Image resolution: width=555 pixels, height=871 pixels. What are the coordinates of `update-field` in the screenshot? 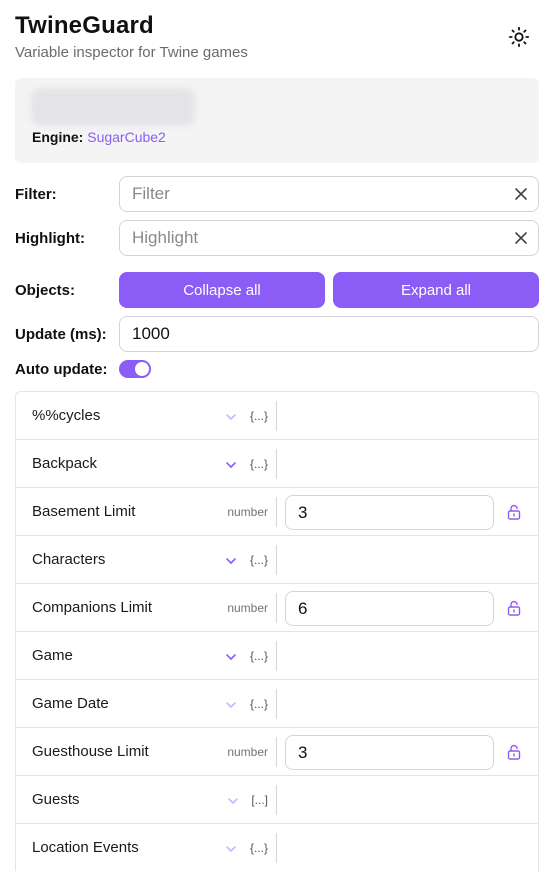 It's located at (329, 334).